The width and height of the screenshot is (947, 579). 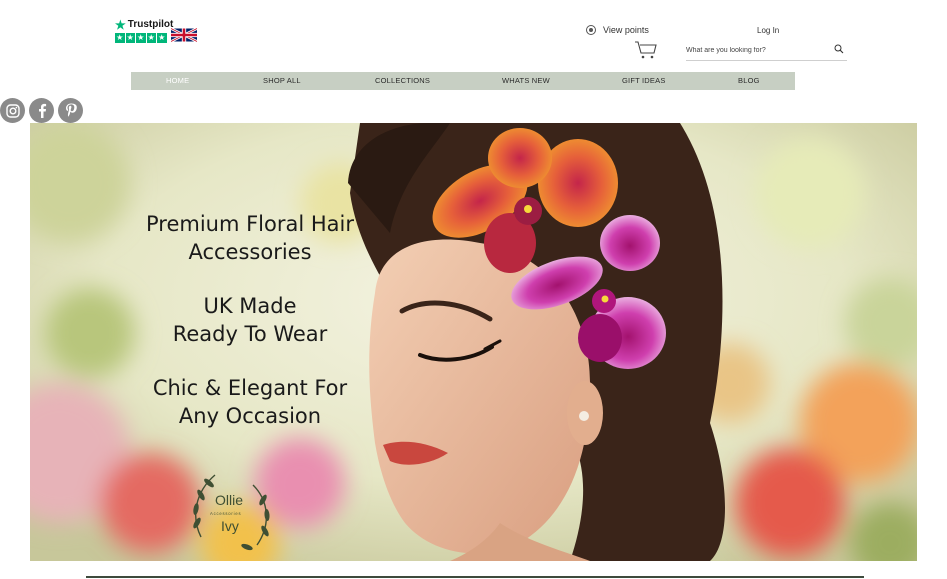 What do you see at coordinates (768, 30) in the screenshot?
I see `login-link: Log In` at bounding box center [768, 30].